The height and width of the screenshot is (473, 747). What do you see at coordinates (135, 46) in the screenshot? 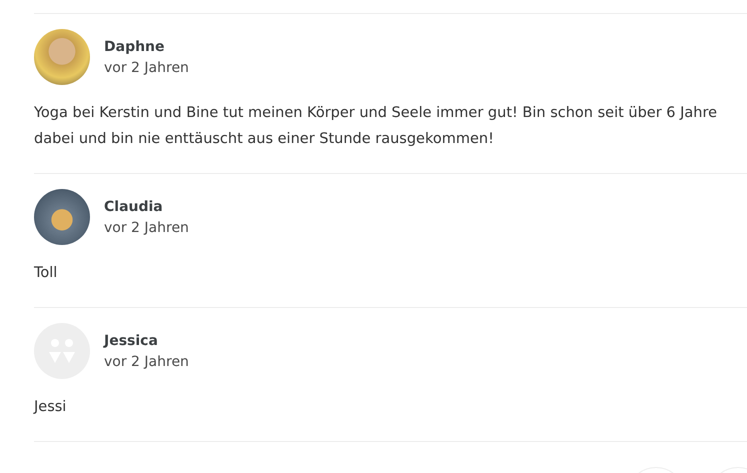
I see `reviewer-name: Daphne` at bounding box center [135, 46].